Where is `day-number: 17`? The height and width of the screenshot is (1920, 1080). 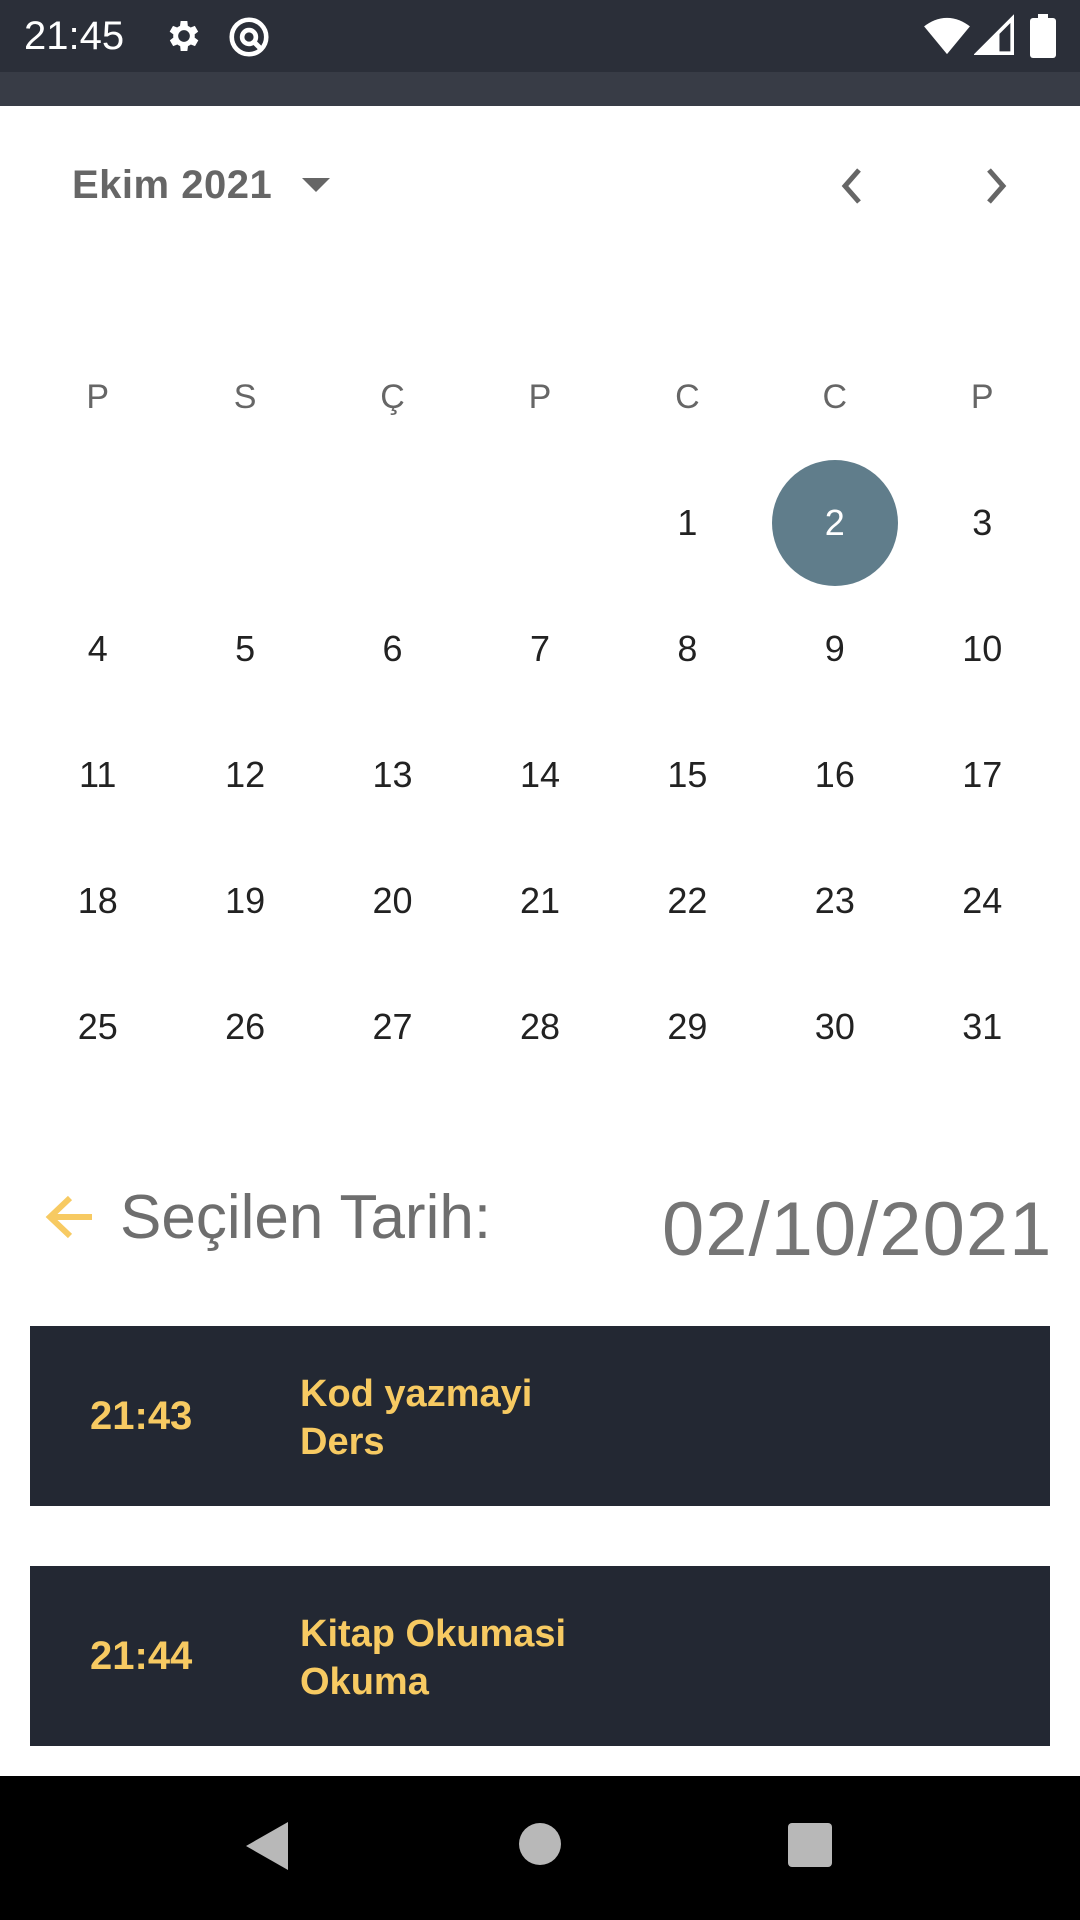
day-number: 17 is located at coordinates (982, 774).